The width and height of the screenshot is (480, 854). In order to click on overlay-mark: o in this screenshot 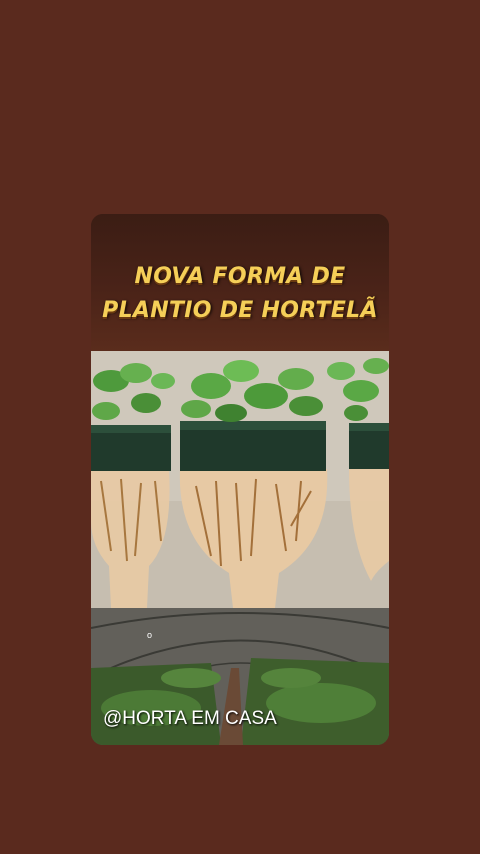, I will do `click(150, 635)`.